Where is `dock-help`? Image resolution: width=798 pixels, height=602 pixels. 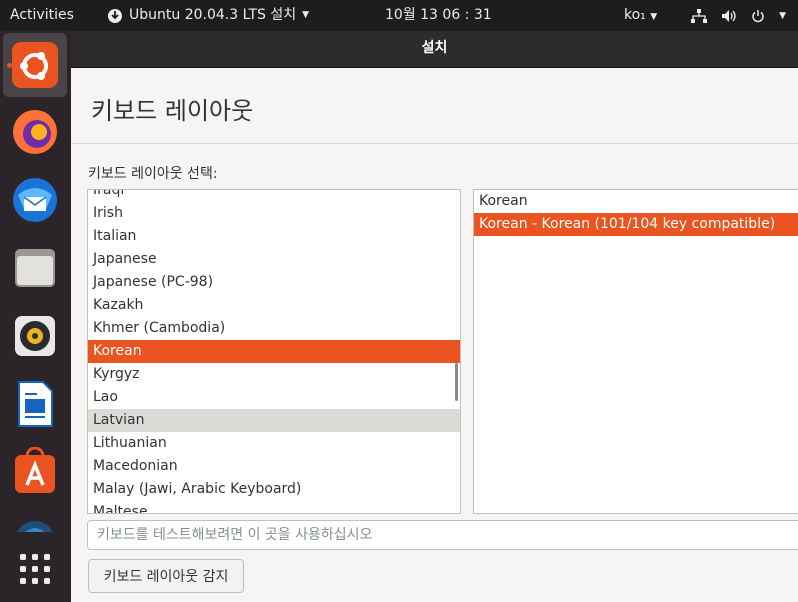
dock-help is located at coordinates (35, 520).